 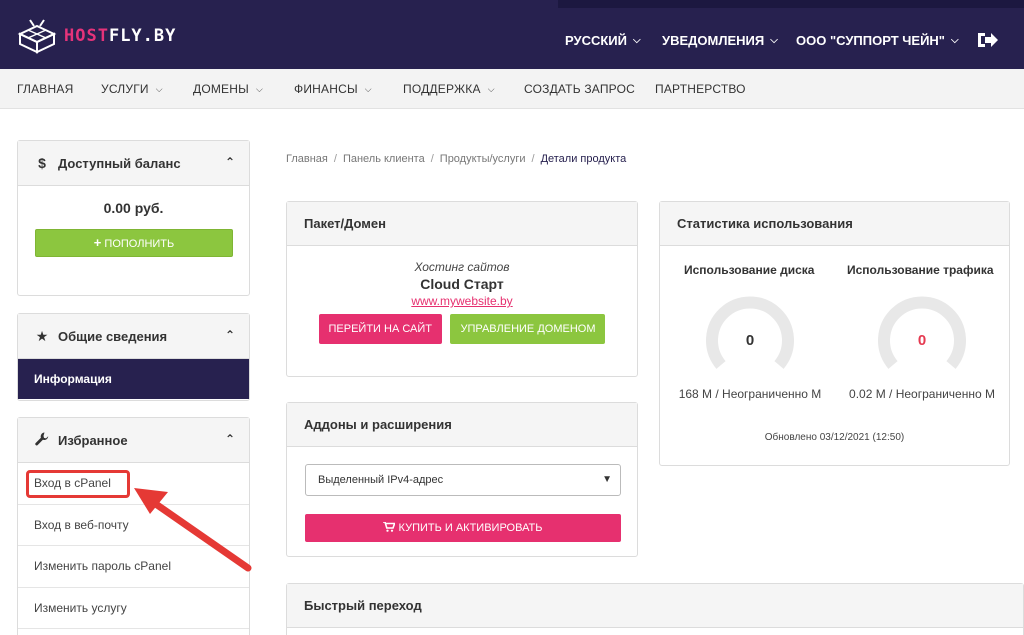 I want to click on balance-title: Доступный баланс, so click(x=119, y=163).